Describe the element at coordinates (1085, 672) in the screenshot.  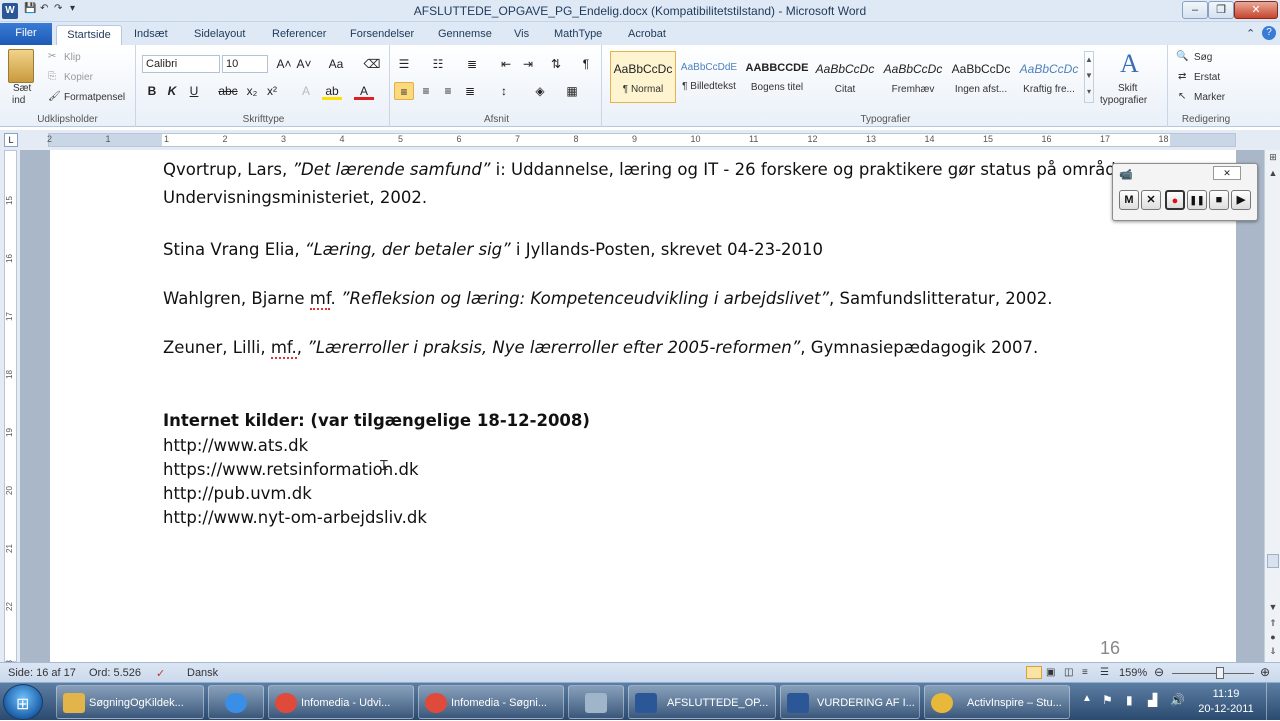
I see `outline-icon: ≡` at that location.